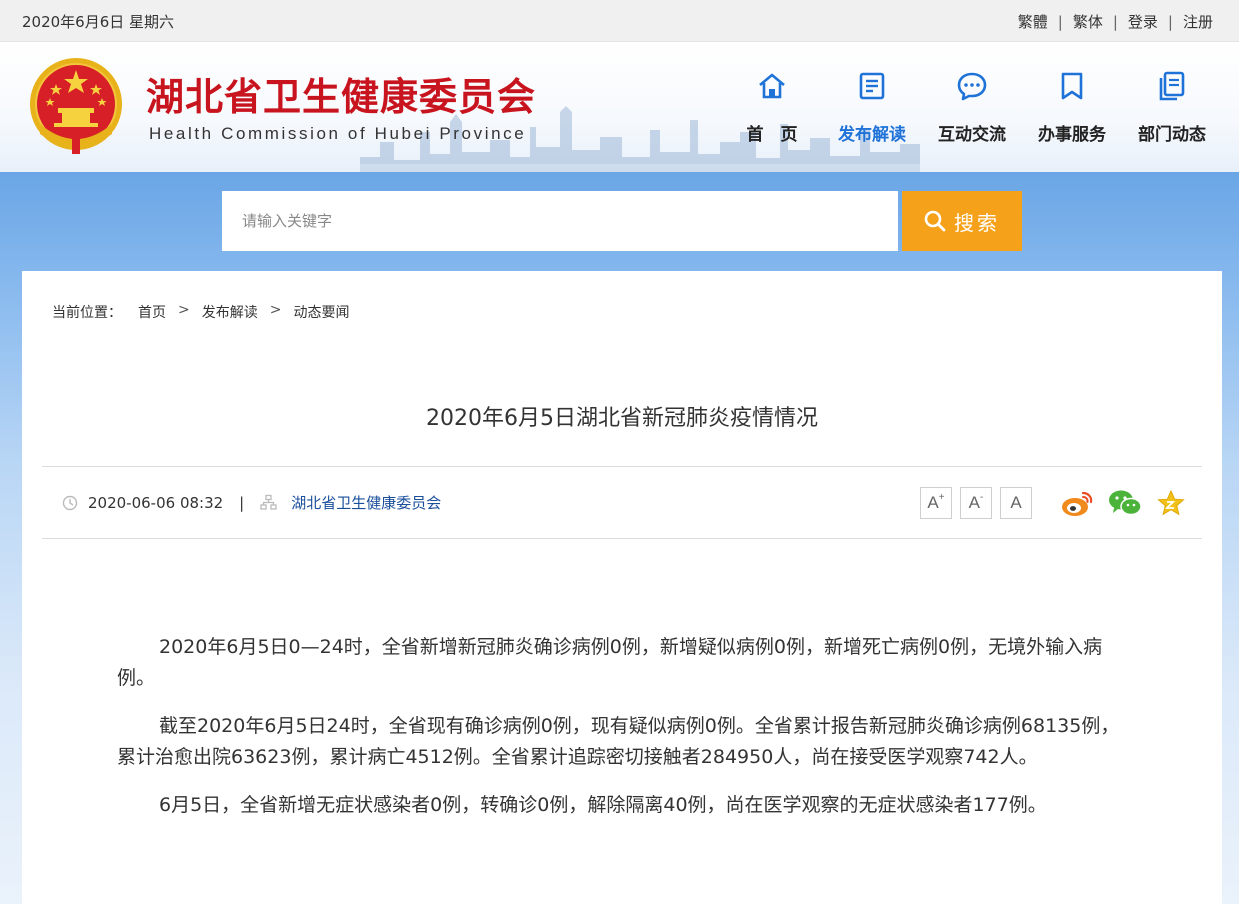 This screenshot has width=1239, height=904. I want to click on files-icon, so click(1172, 86).